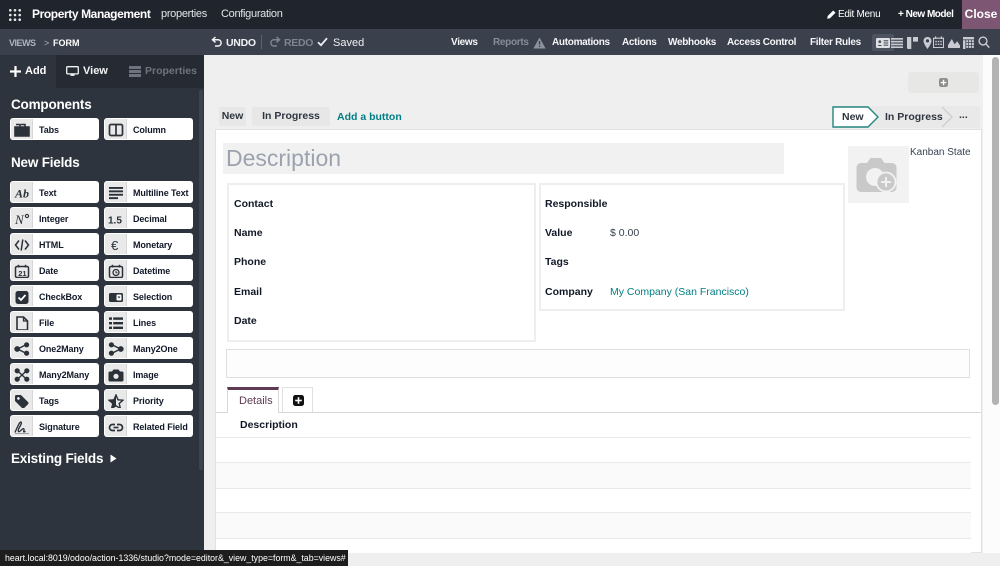  Describe the element at coordinates (21, 194) in the screenshot. I see `svg-text: Ab` at that location.